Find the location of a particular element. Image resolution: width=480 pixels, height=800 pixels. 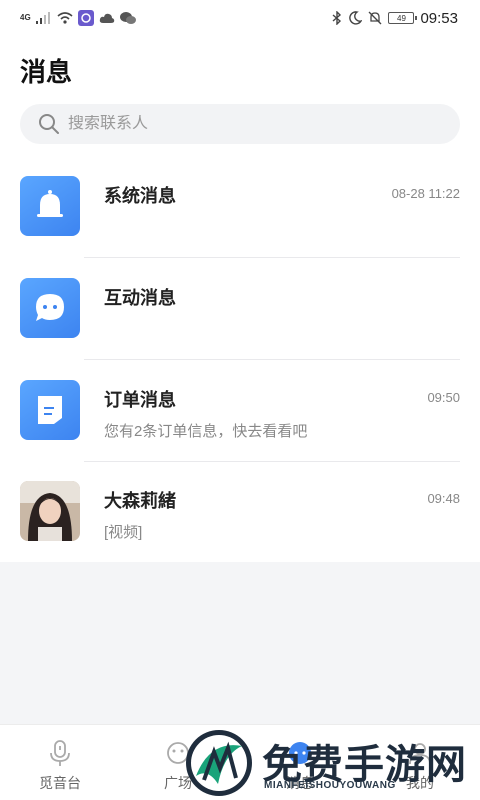

message-row-order: 订单消息 09:50 您有2条订单信息，快去看看吧 is located at coordinates (240, 431).